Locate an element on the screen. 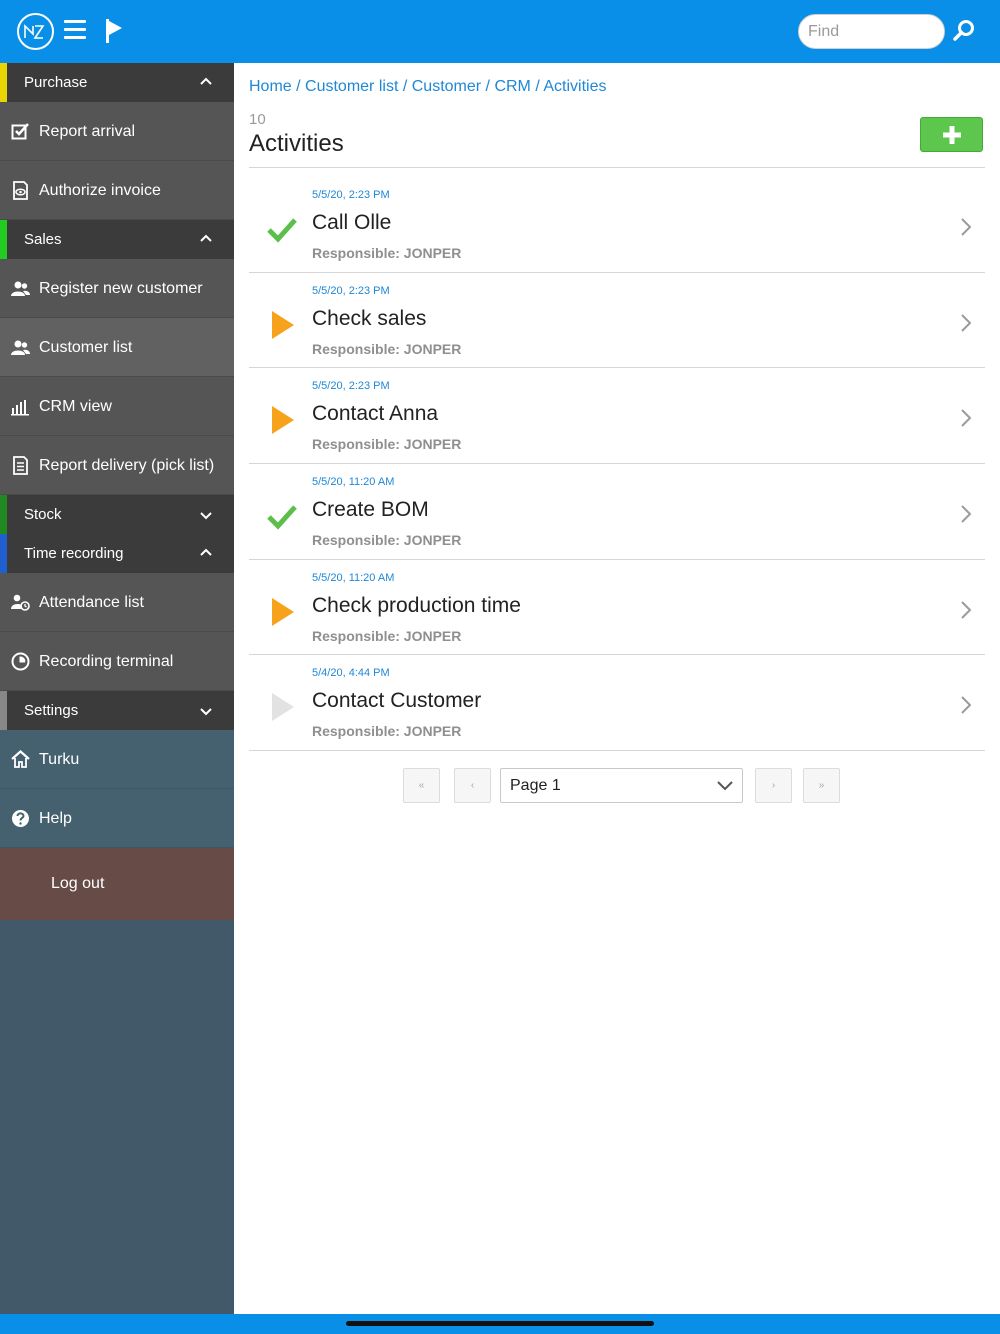 This screenshot has height=1334, width=1000. section-settings: Settings is located at coordinates (117, 710).